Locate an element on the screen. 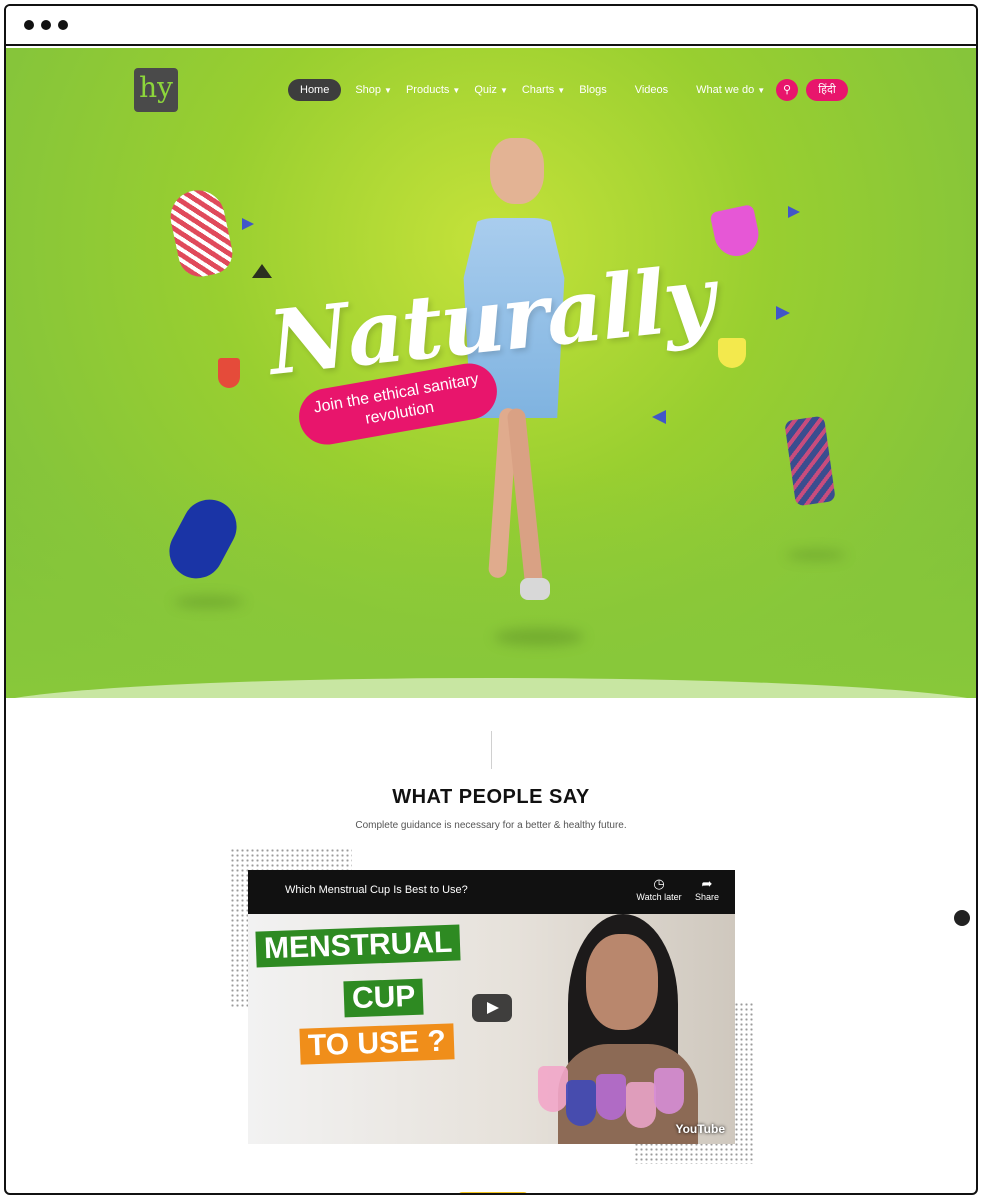  play-button is located at coordinates (492, 1008).